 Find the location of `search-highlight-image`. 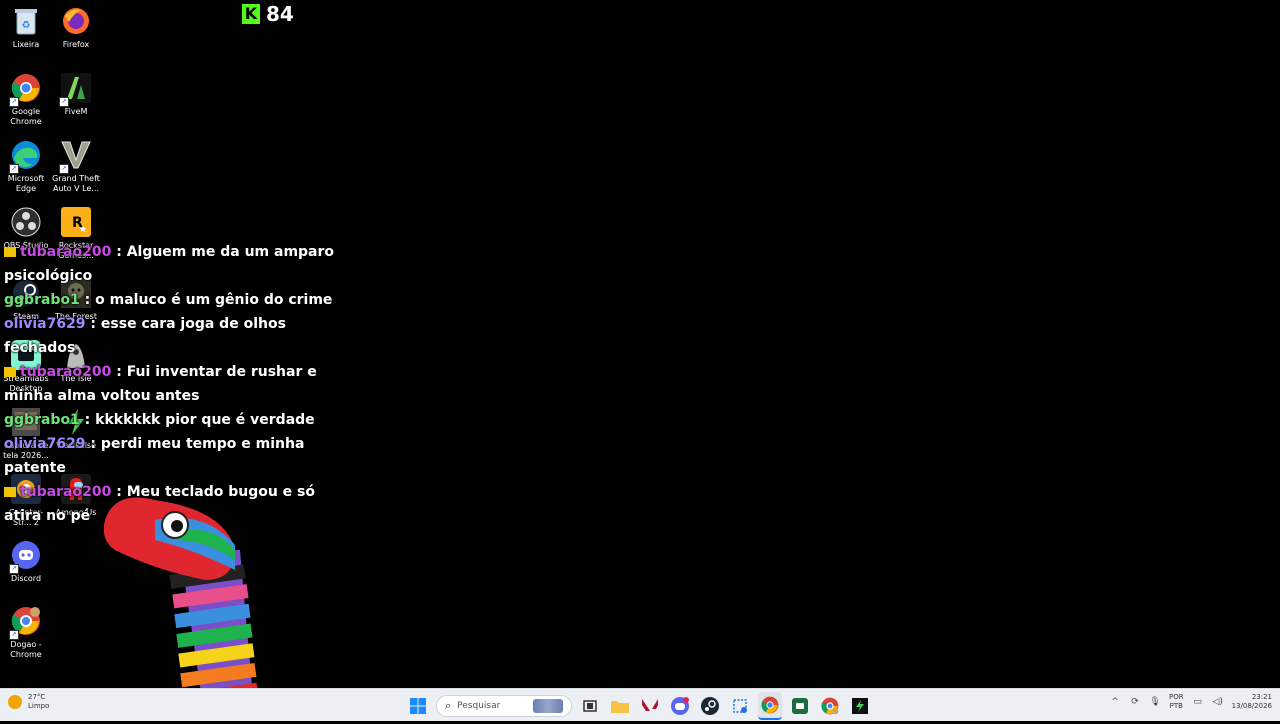

search-highlight-image is located at coordinates (548, 706).